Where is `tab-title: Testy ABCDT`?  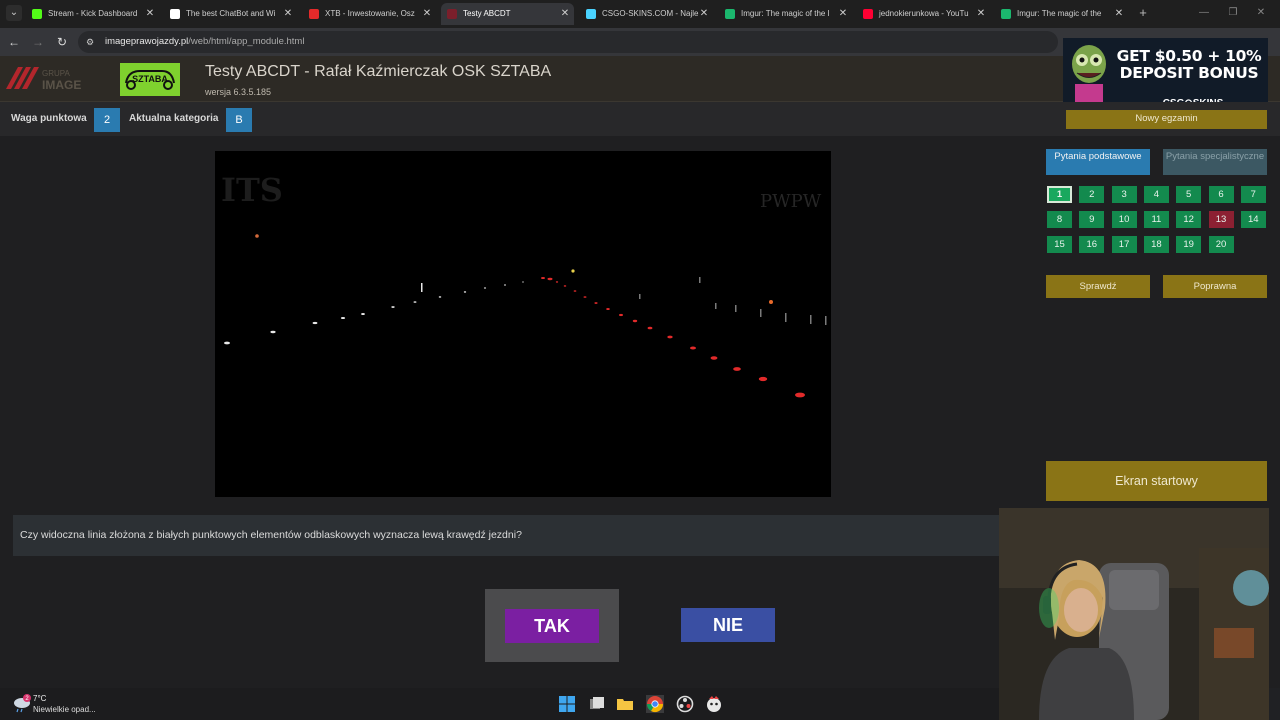
tab-title: Testy ABCDT is located at coordinates (487, 13).